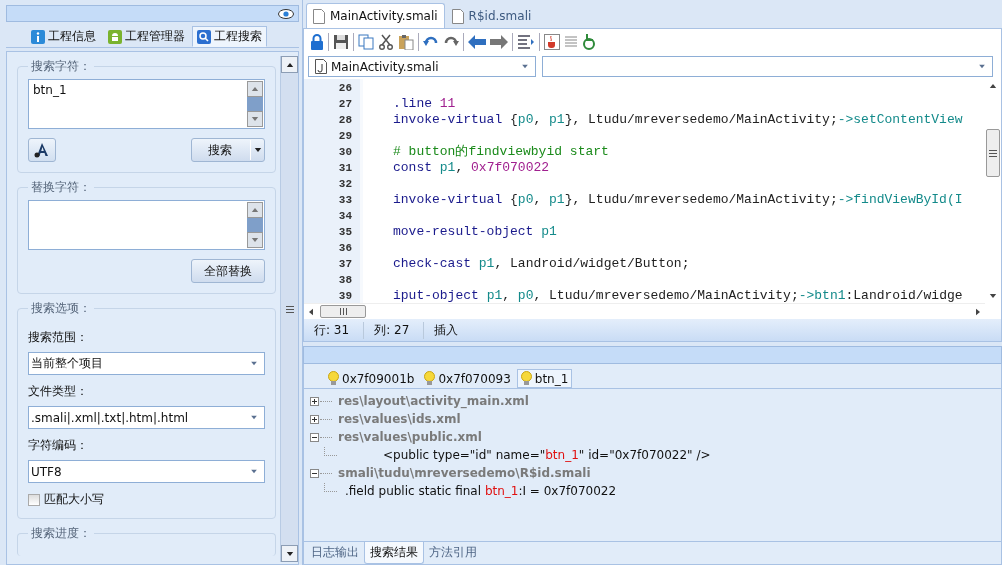  What do you see at coordinates (345, 296) in the screenshot?
I see `line-number: 39` at bounding box center [345, 296].